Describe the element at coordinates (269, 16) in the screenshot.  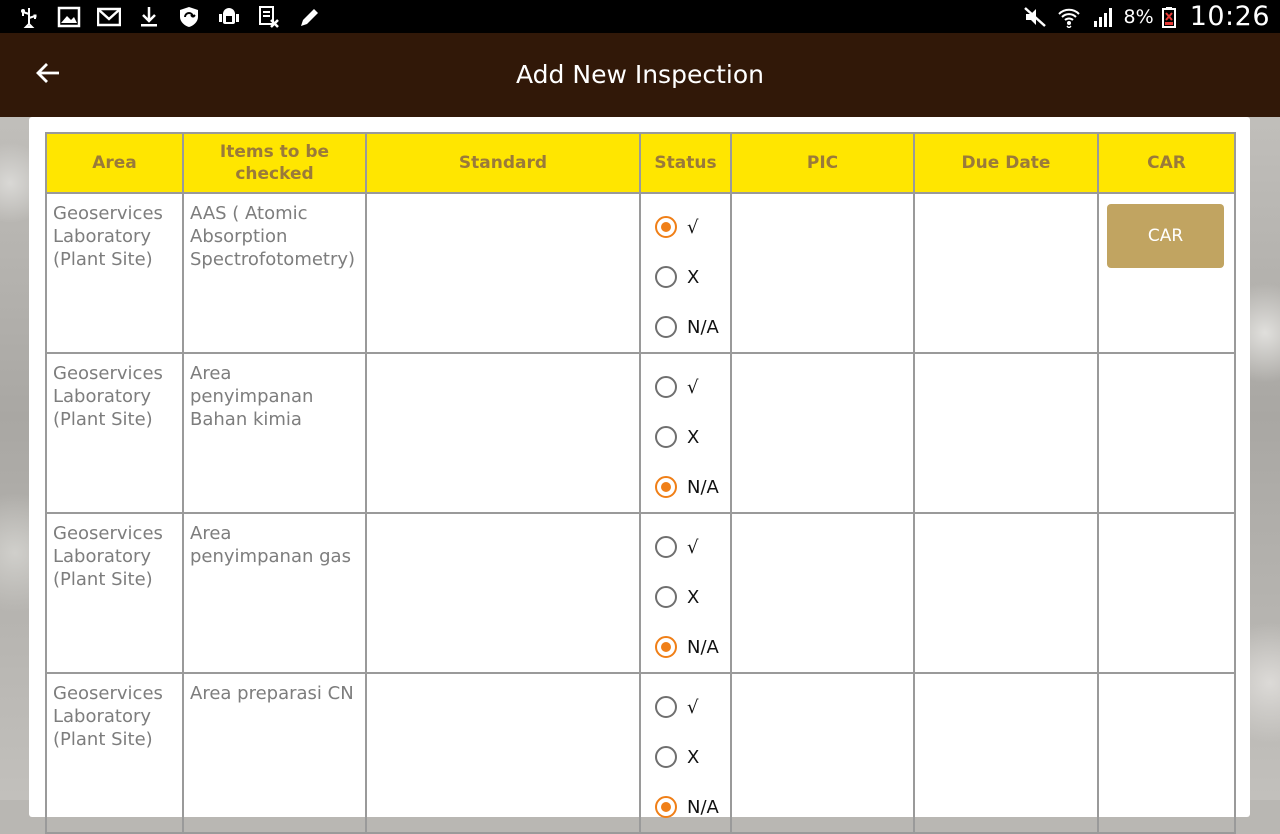
I see `document-x-icon` at that location.